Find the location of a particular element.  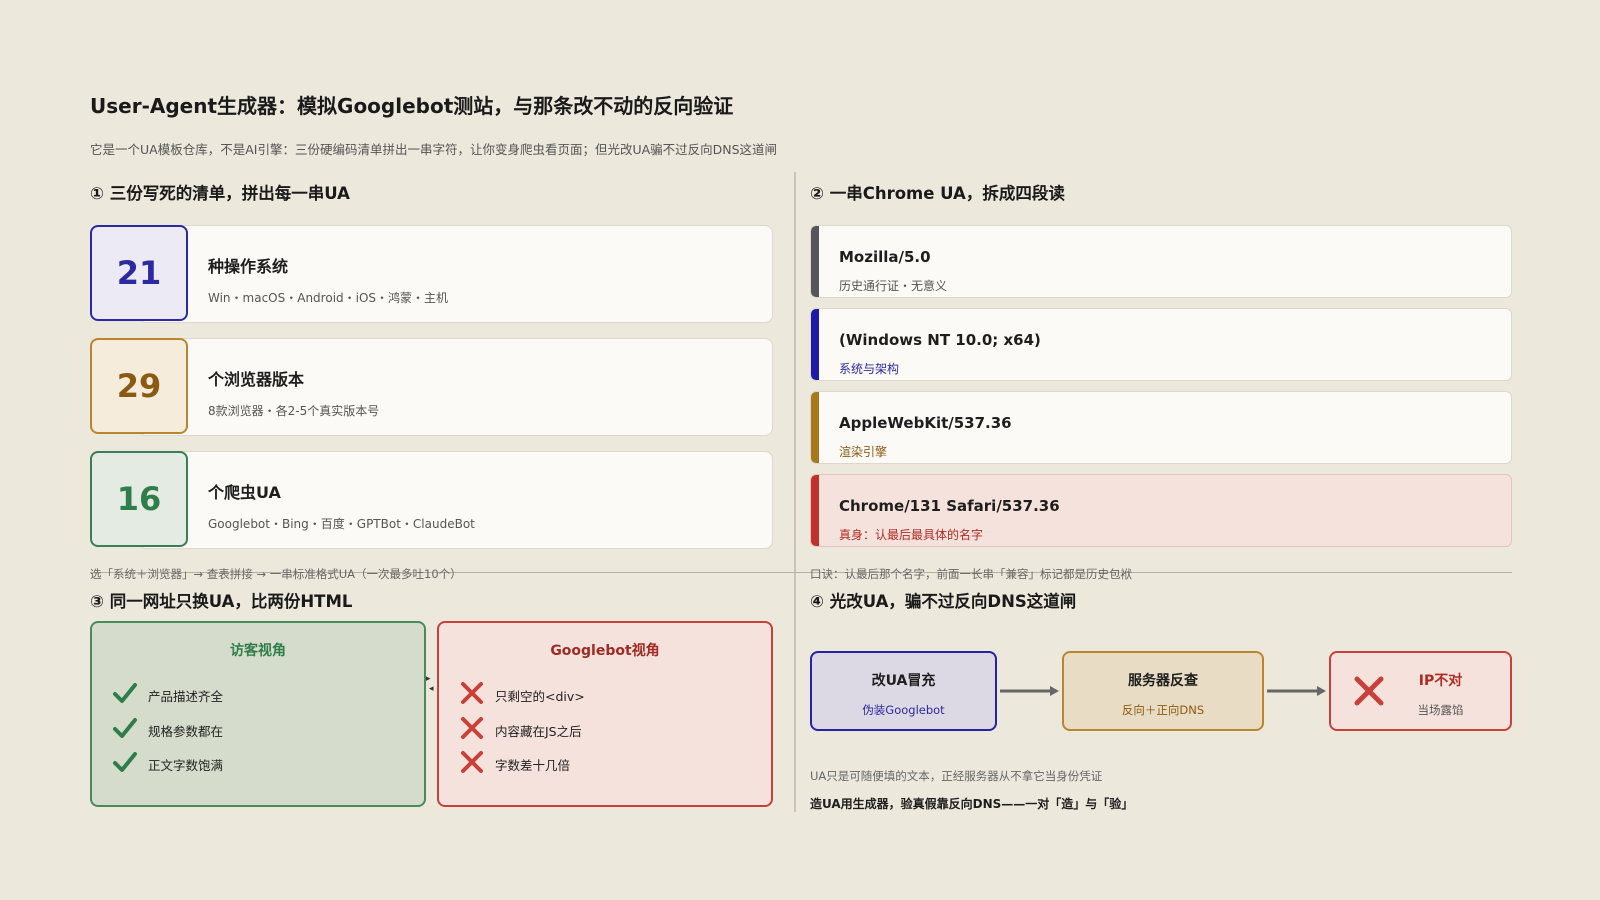

flow-step-title: IP不对 is located at coordinates (1440, 681).